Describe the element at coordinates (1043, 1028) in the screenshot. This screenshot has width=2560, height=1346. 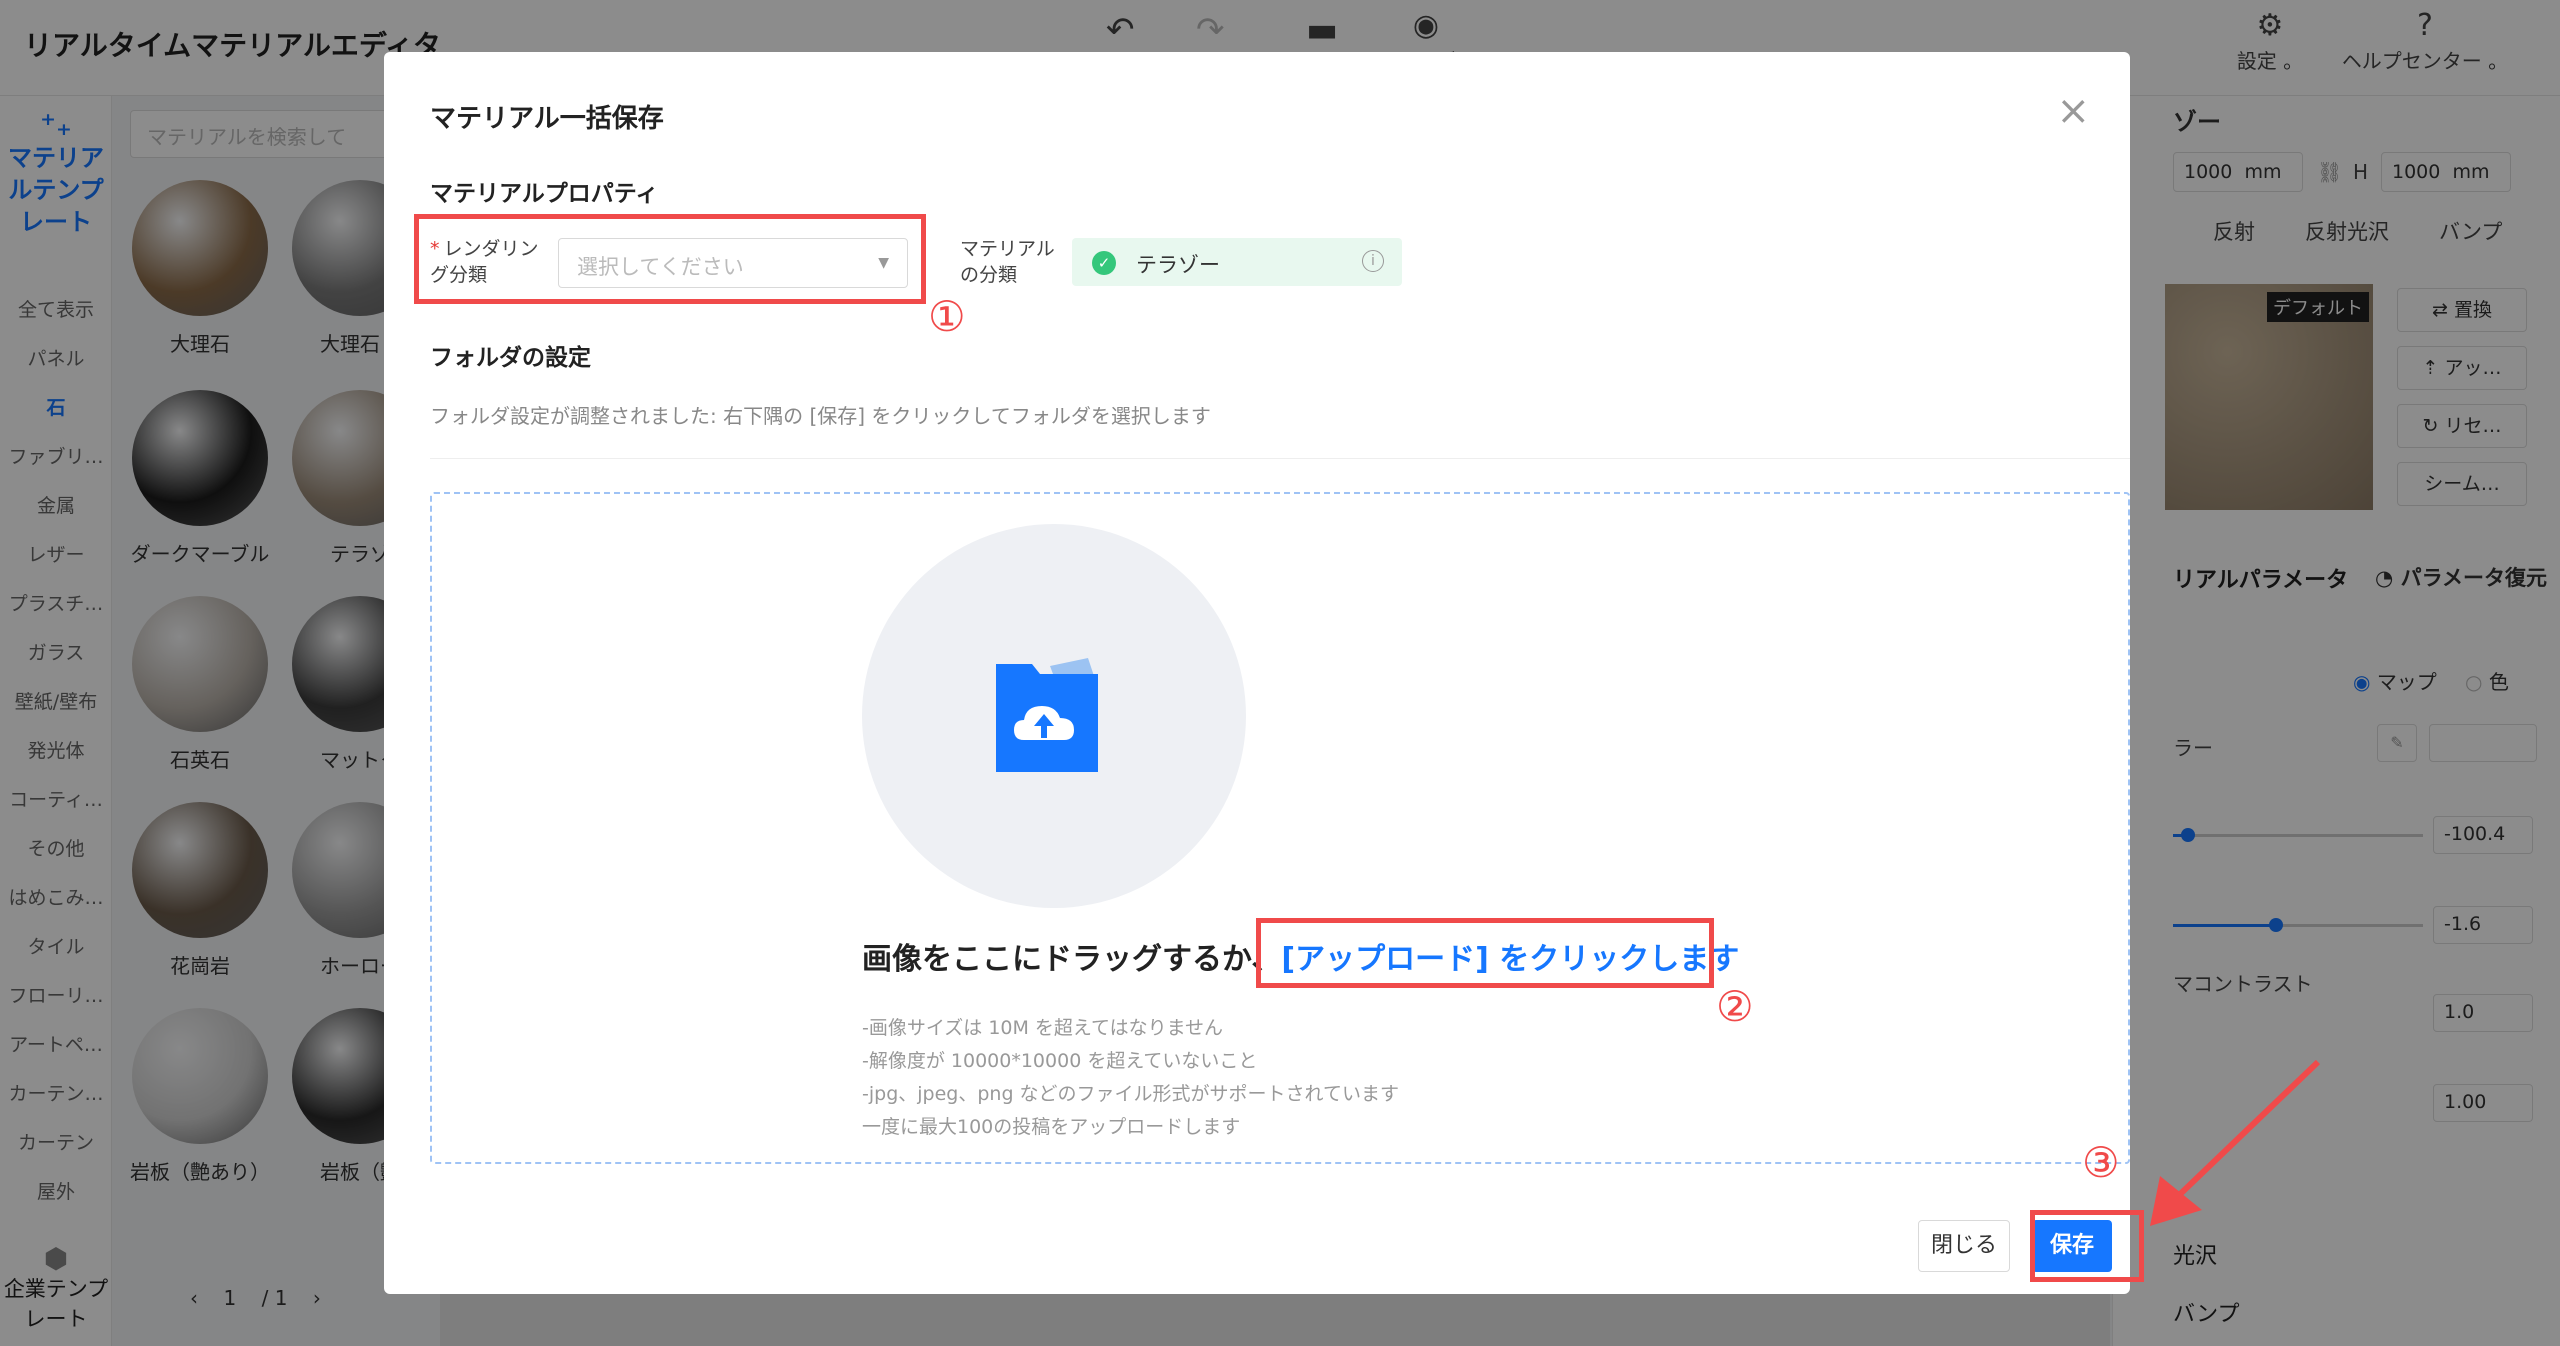
I see `upload-rule: -画像サイズは 10M を超えてはなりません` at that location.